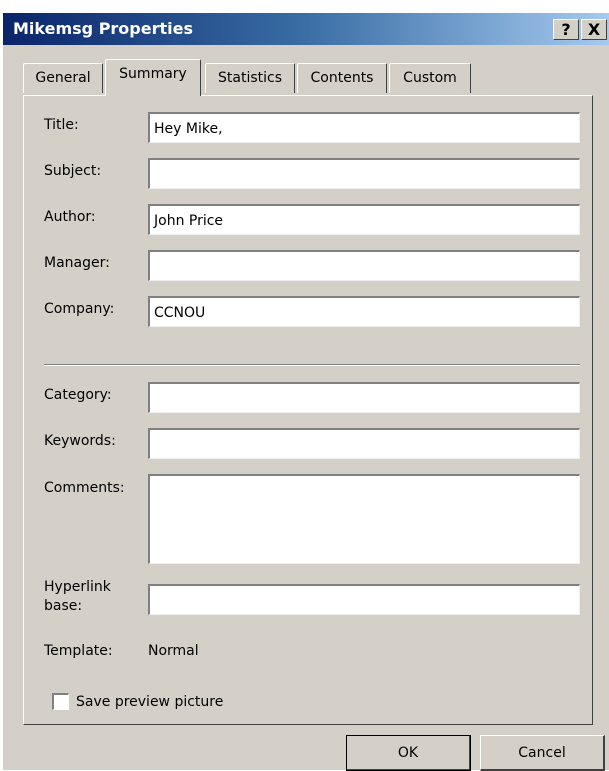 This screenshot has width=609, height=771. I want to click on author-field: John Price, so click(364, 219).